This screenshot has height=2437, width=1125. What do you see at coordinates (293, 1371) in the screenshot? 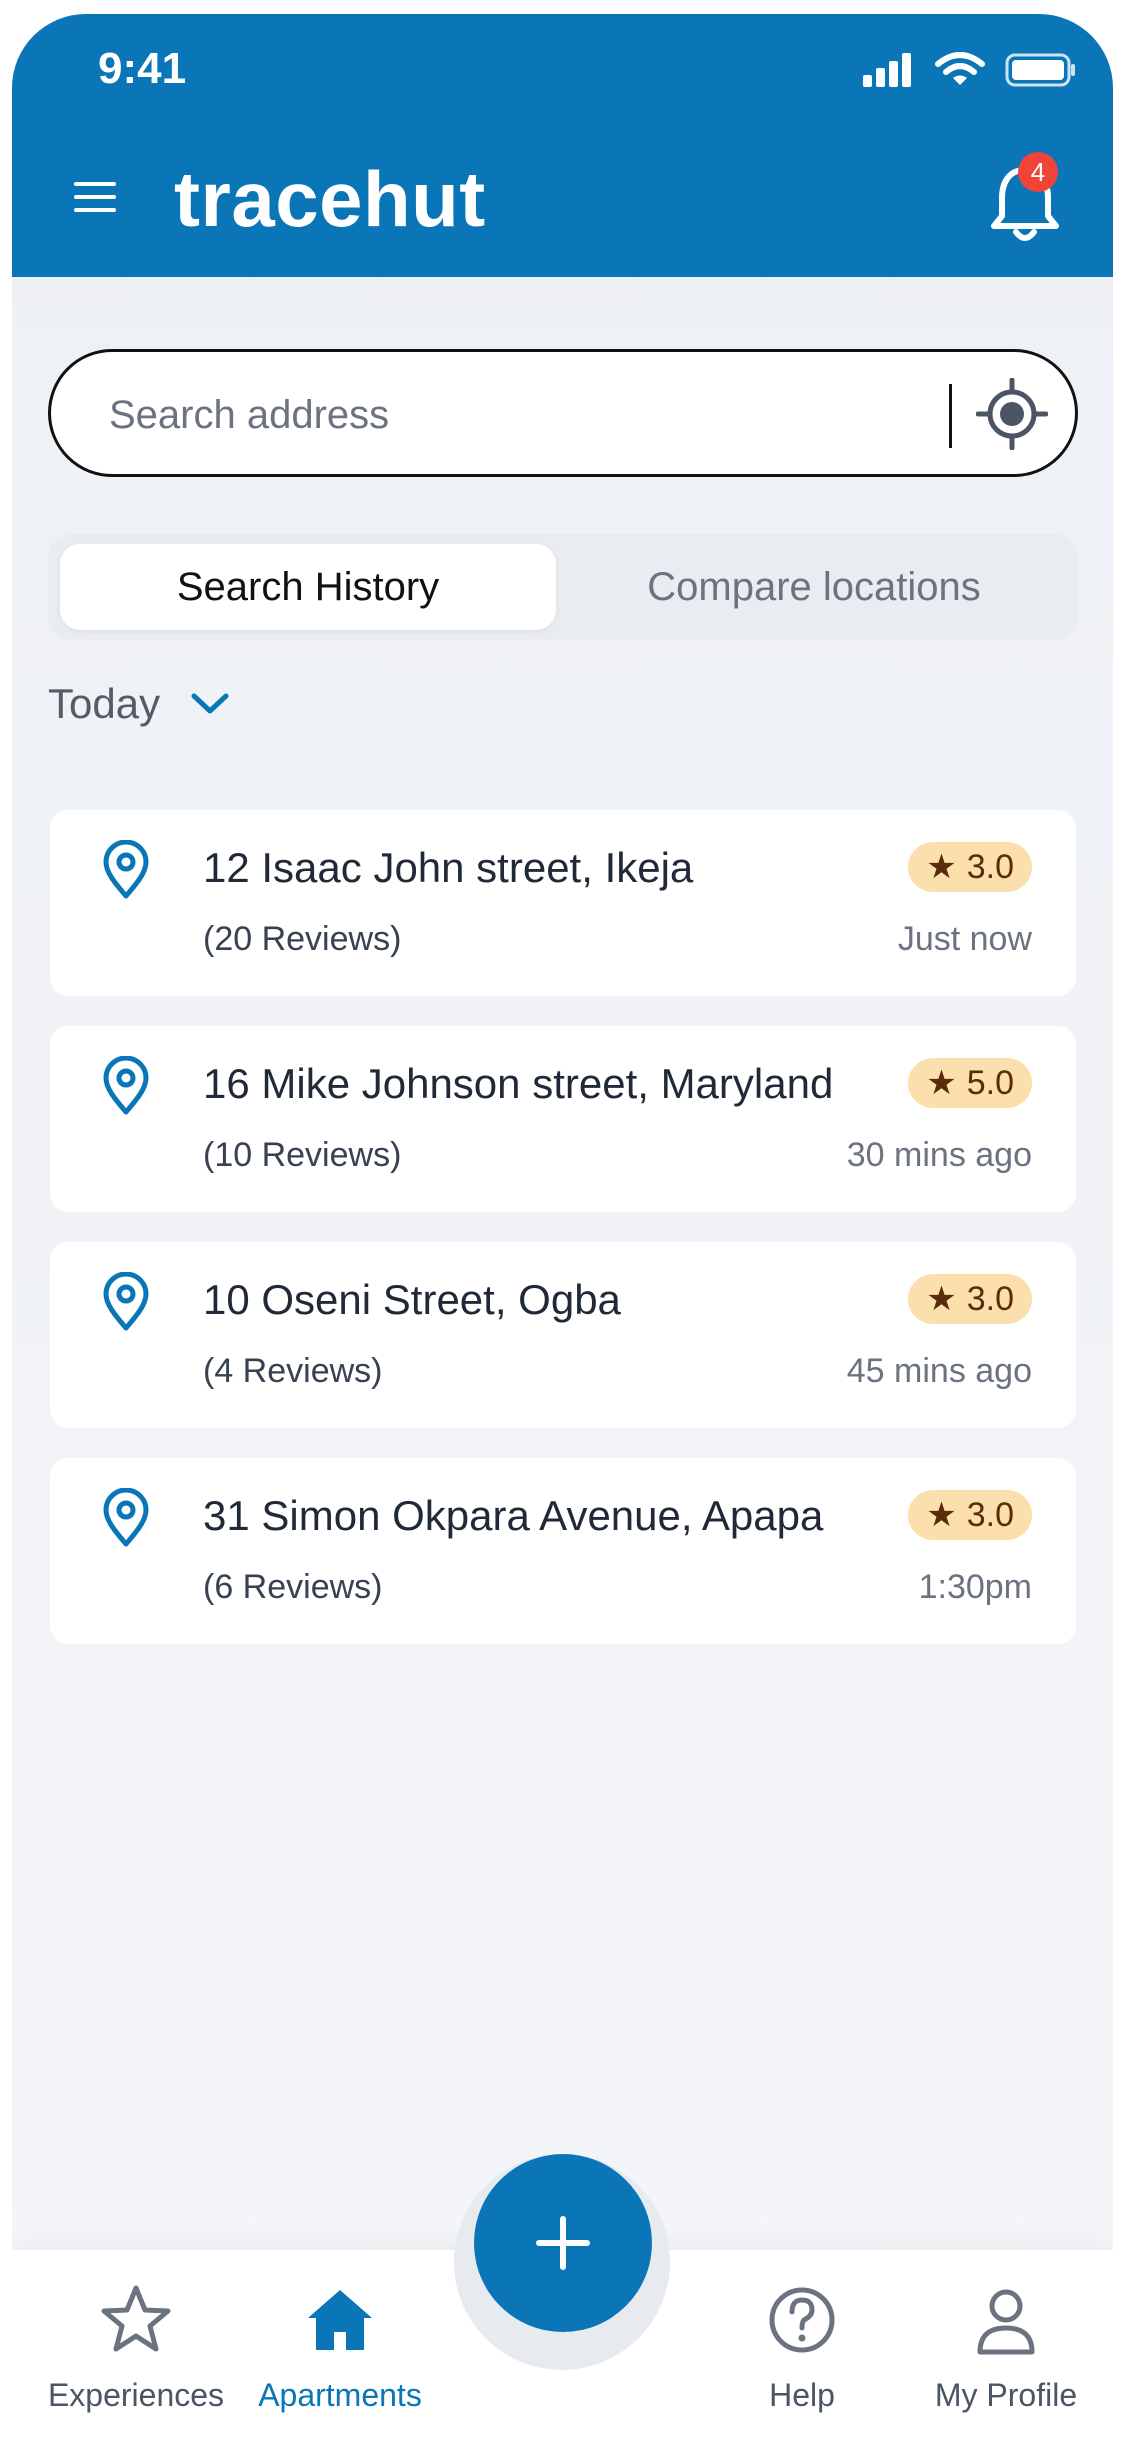
I see `history-reviews: (4 Reviews)` at bounding box center [293, 1371].